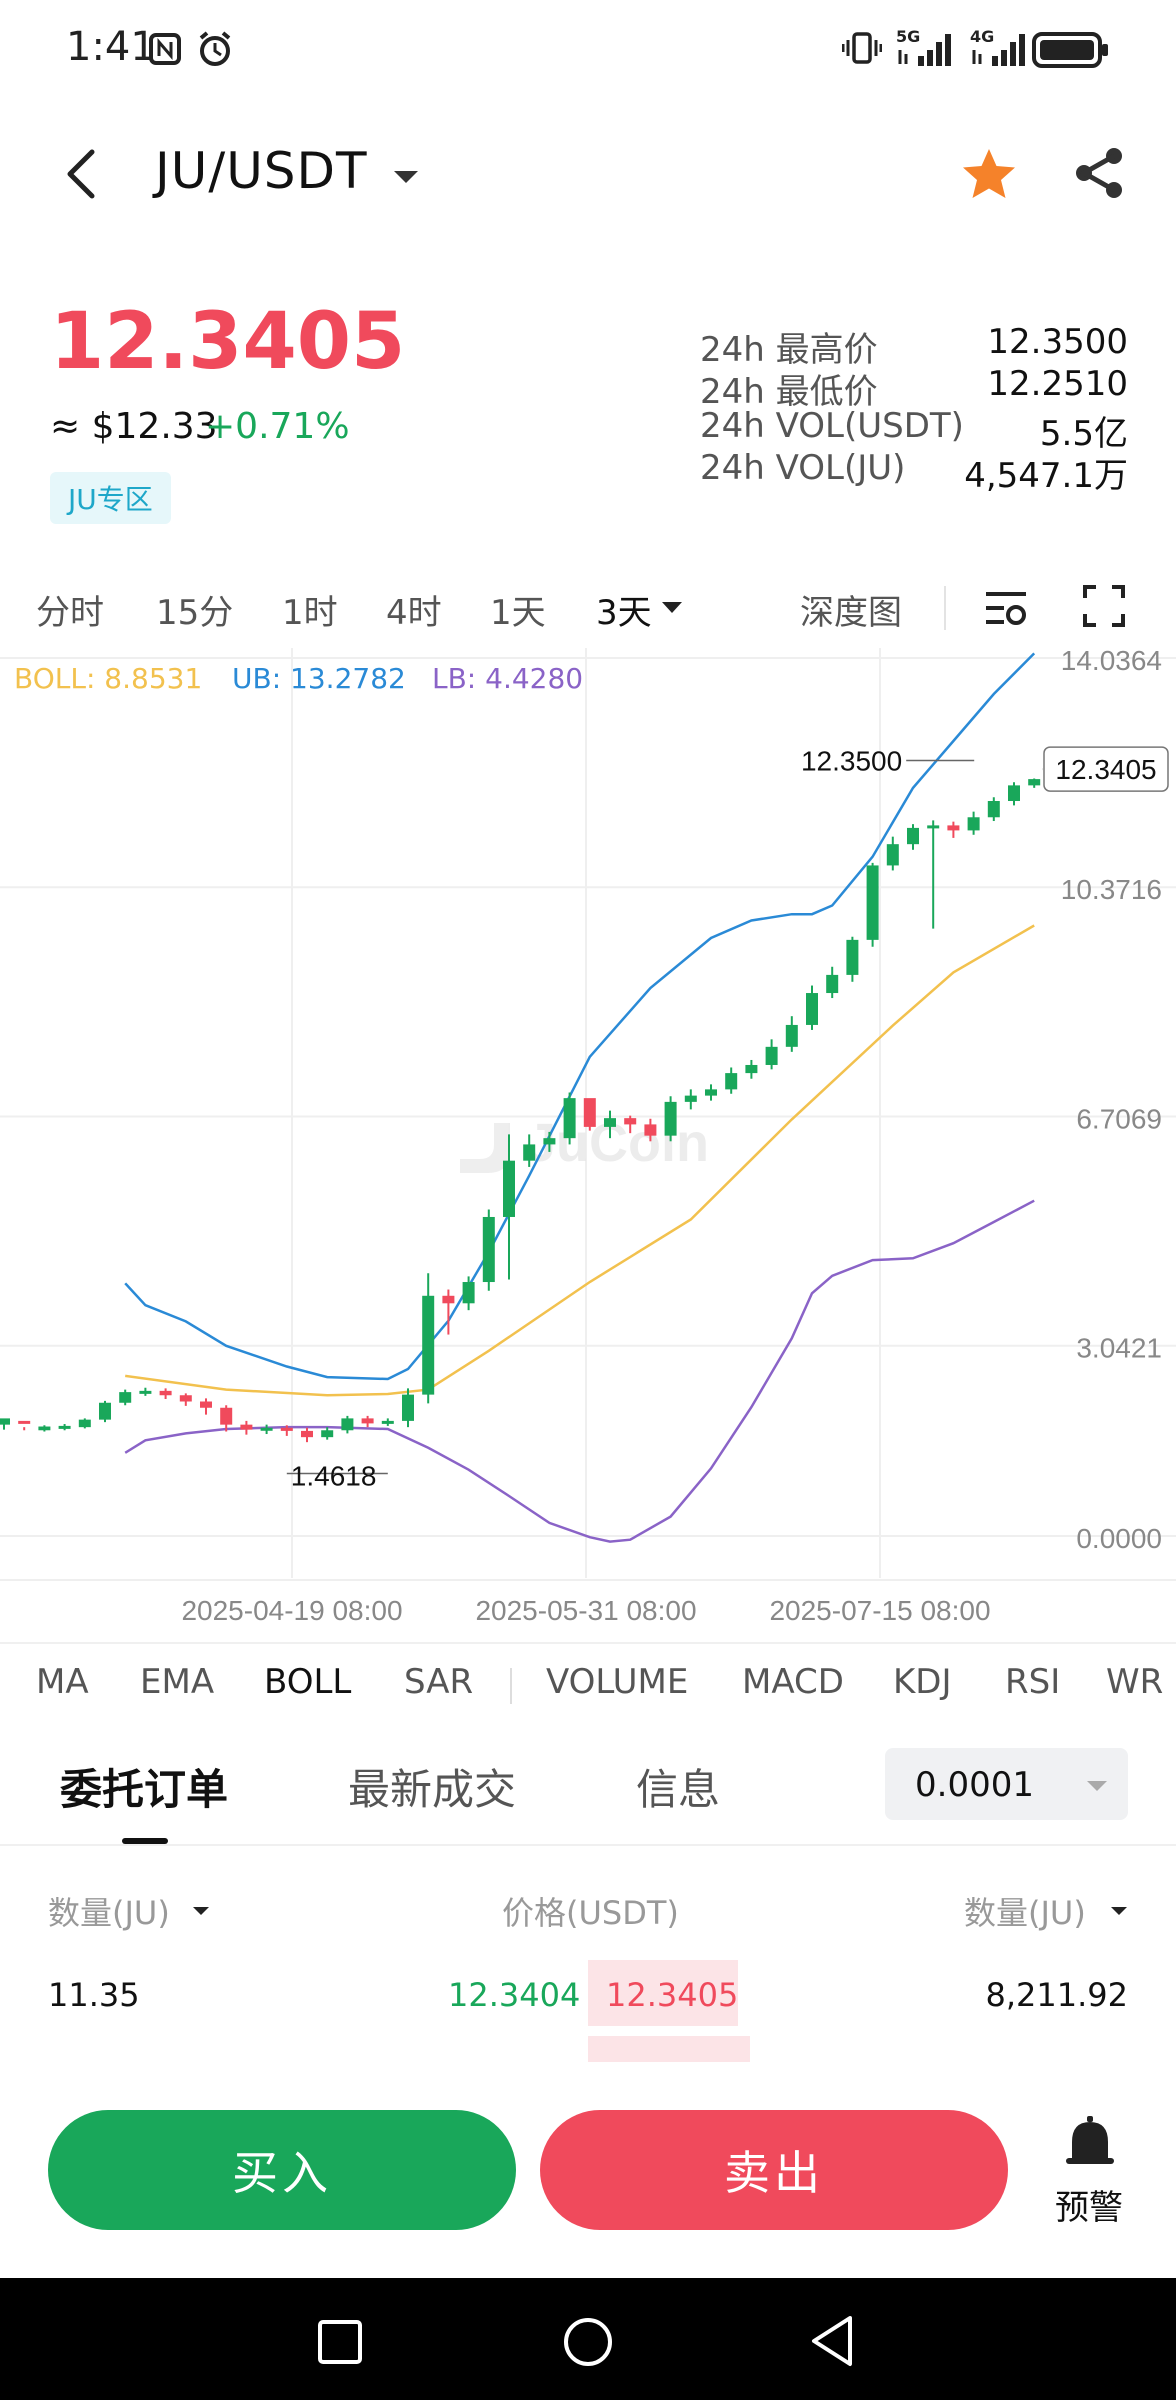  Describe the element at coordinates (518, 609) in the screenshot. I see `interval-tab-1d: 1天` at that location.